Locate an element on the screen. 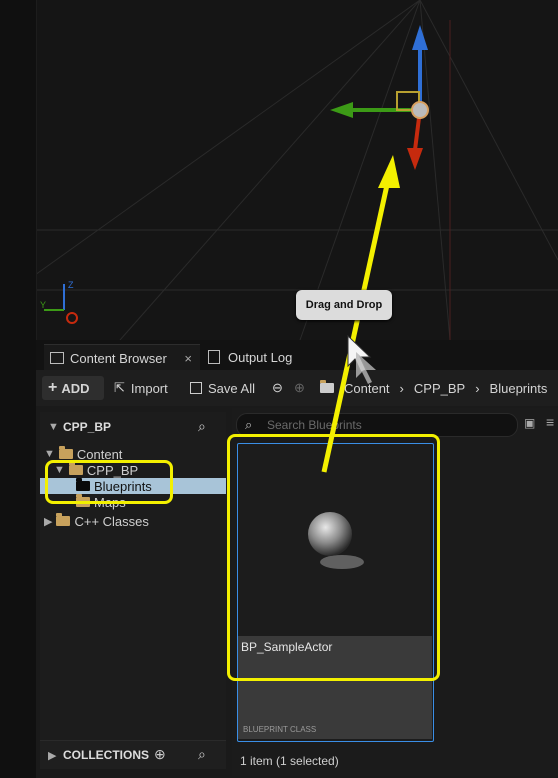 The image size is (558, 778). save-all-button: Save All is located at coordinates (222, 388).